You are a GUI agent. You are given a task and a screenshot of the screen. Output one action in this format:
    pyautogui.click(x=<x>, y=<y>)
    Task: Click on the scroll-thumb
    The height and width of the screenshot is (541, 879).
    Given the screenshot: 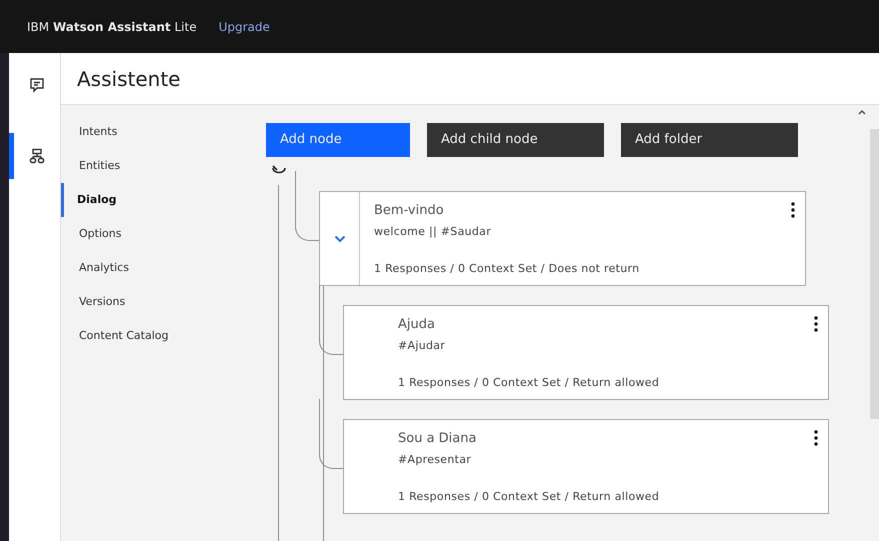 What is the action you would take?
    pyautogui.click(x=874, y=274)
    